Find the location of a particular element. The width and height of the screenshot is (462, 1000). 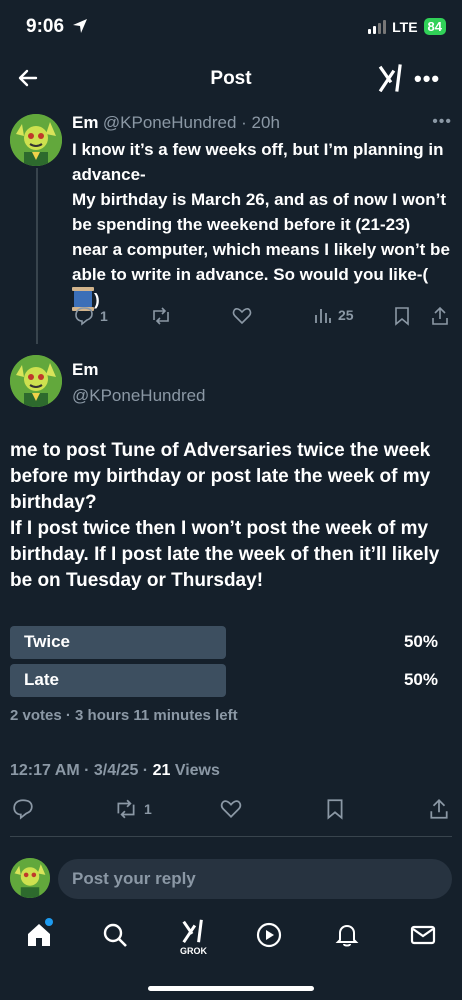

notification-dot is located at coordinates (49, 922).